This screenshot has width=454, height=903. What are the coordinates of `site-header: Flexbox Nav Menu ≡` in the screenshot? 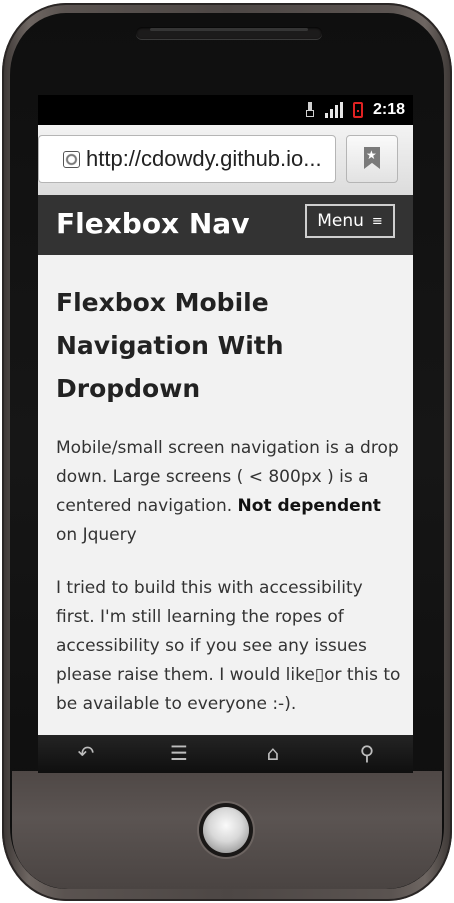 It's located at (225, 225).